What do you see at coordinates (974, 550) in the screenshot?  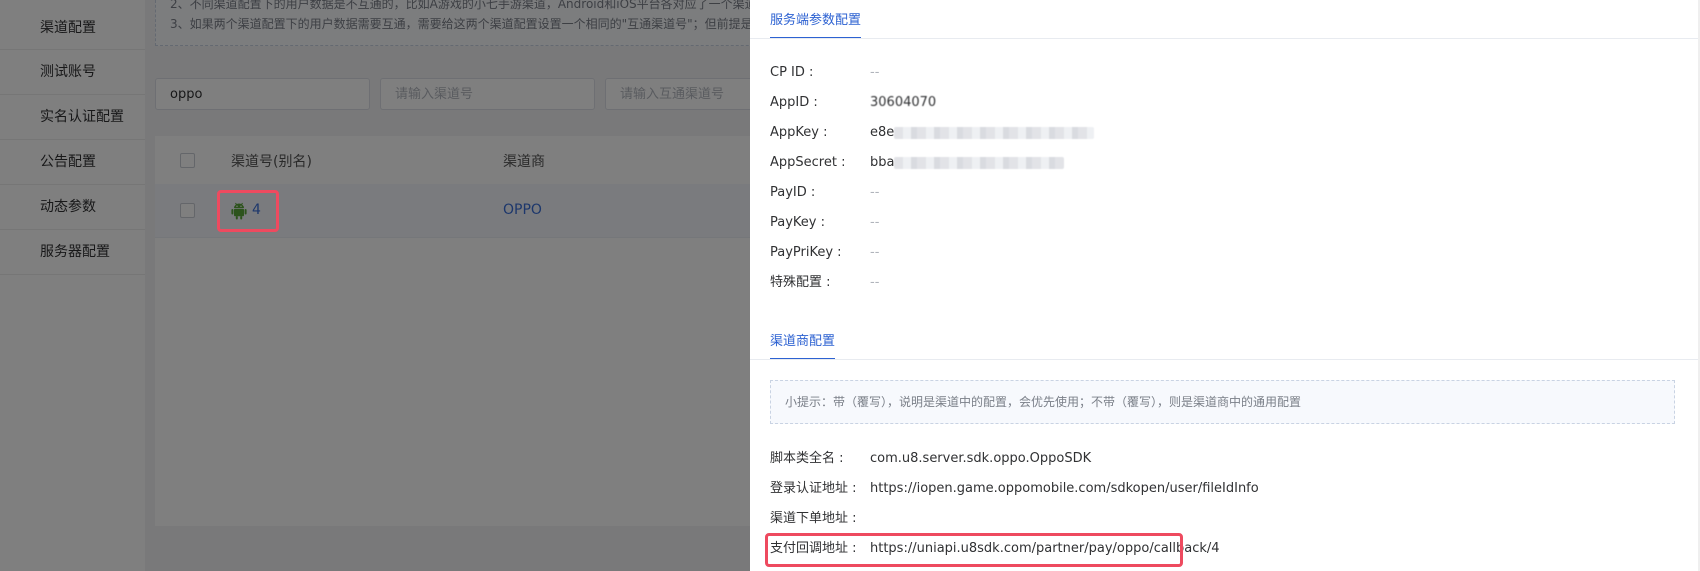 I see `callback-url-highlight` at bounding box center [974, 550].